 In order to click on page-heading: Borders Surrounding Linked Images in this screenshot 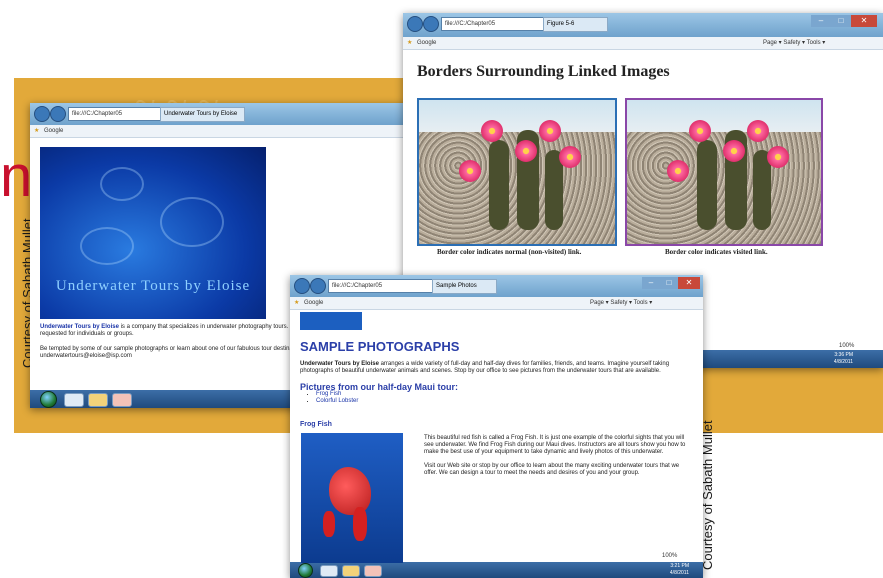, I will do `click(543, 71)`.